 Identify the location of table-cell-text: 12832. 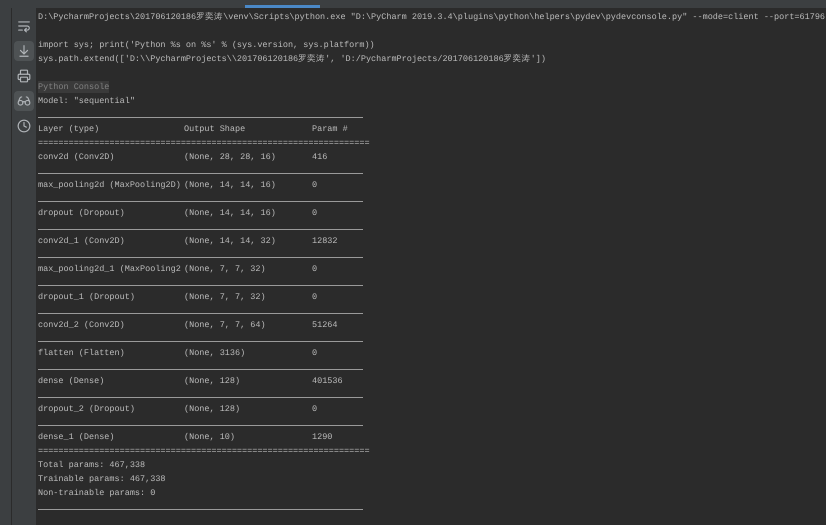
(325, 241).